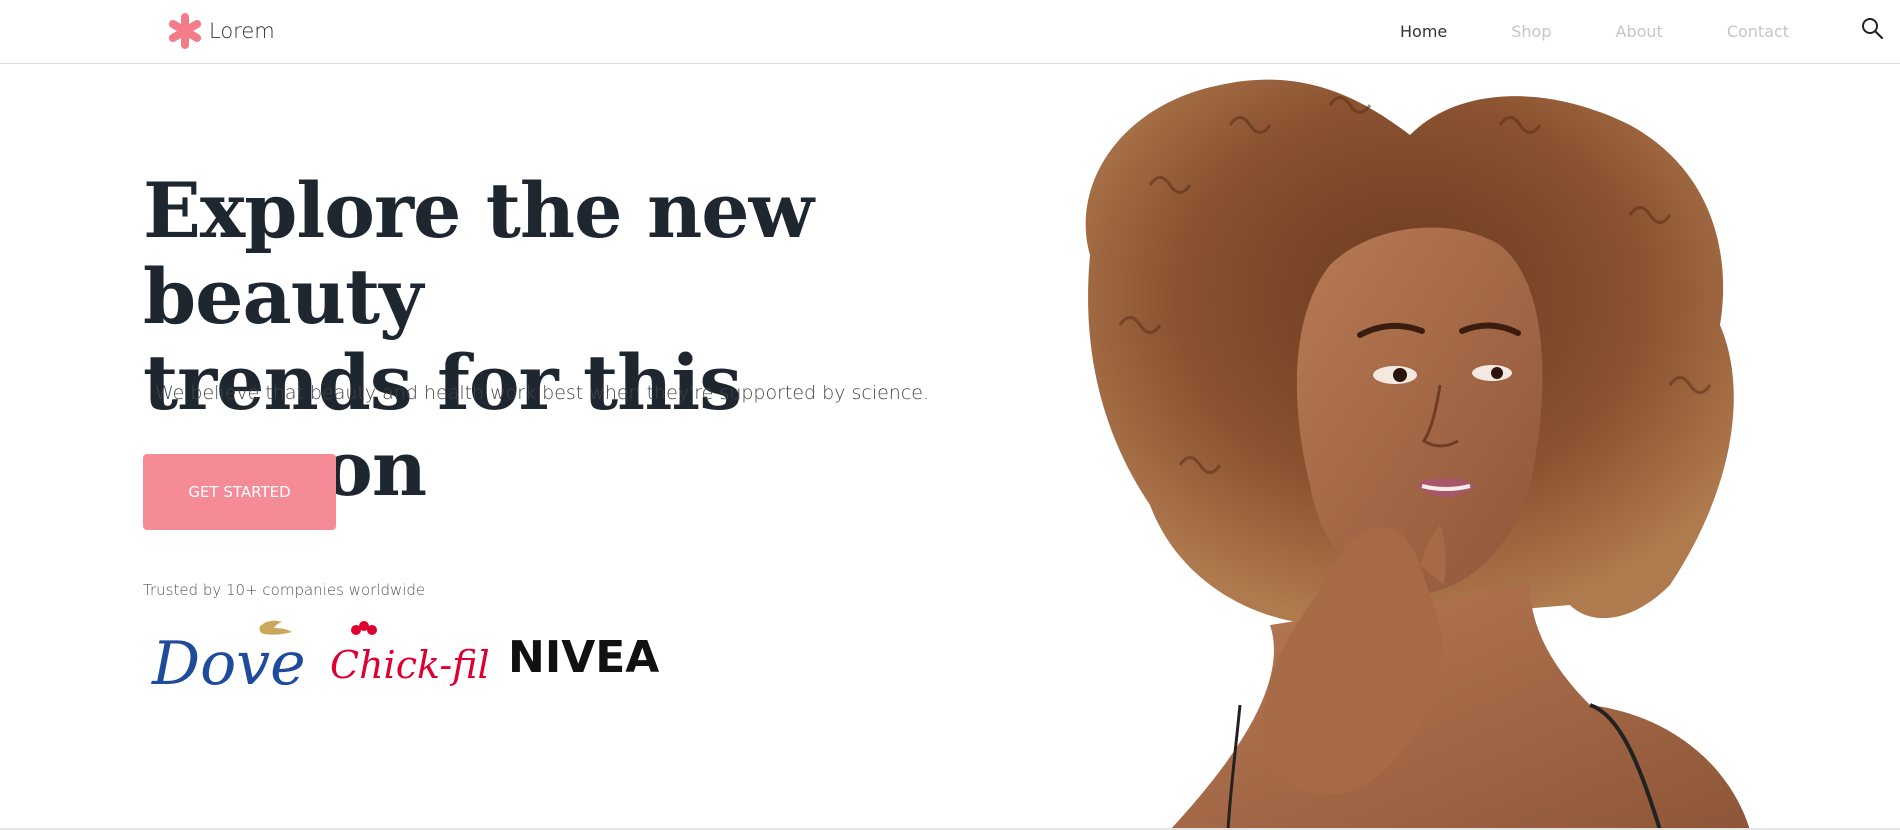 The height and width of the screenshot is (830, 1900). What do you see at coordinates (409, 665) in the screenshot?
I see `svg-text: Chick-fil-A` at bounding box center [409, 665].